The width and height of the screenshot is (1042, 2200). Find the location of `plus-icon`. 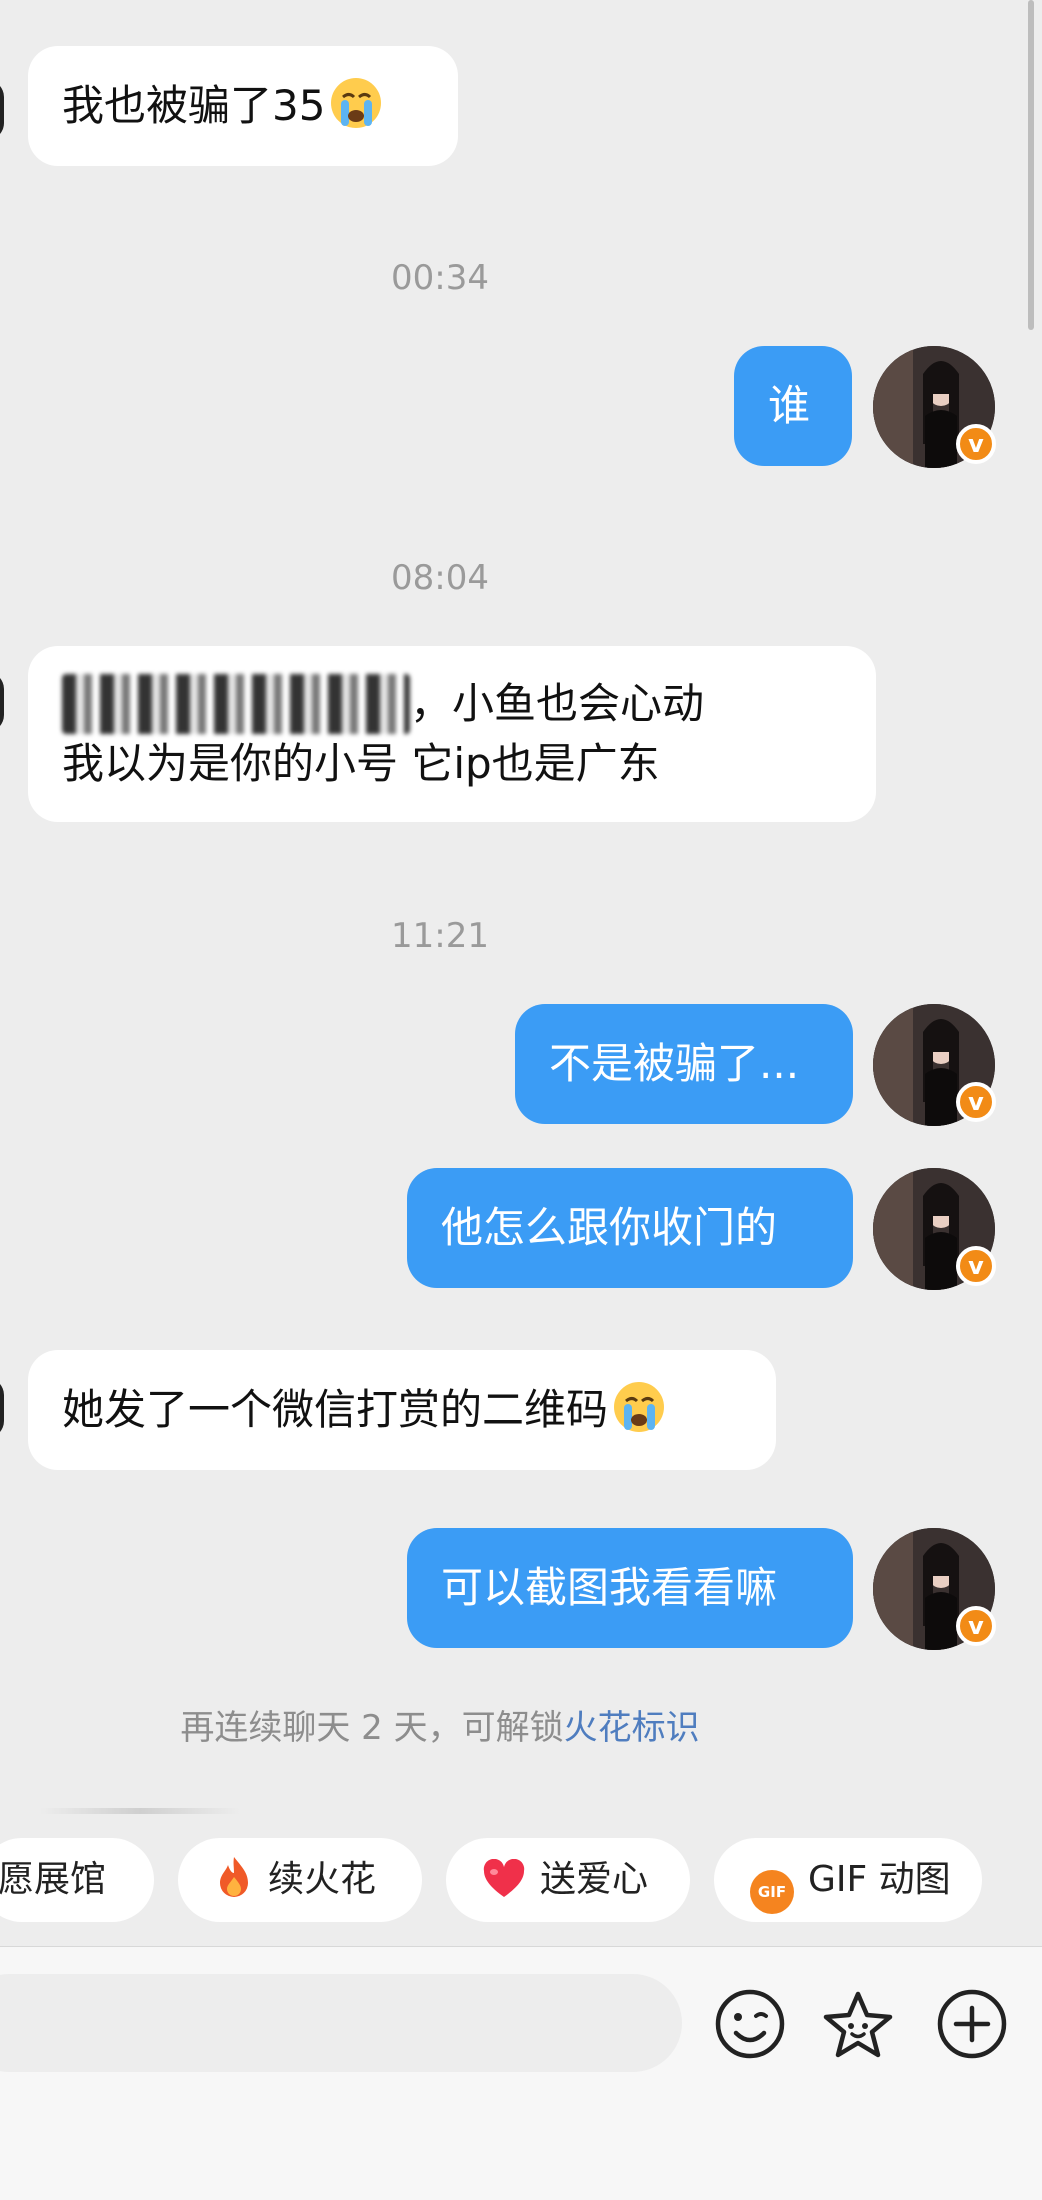

plus-icon is located at coordinates (972, 2024).